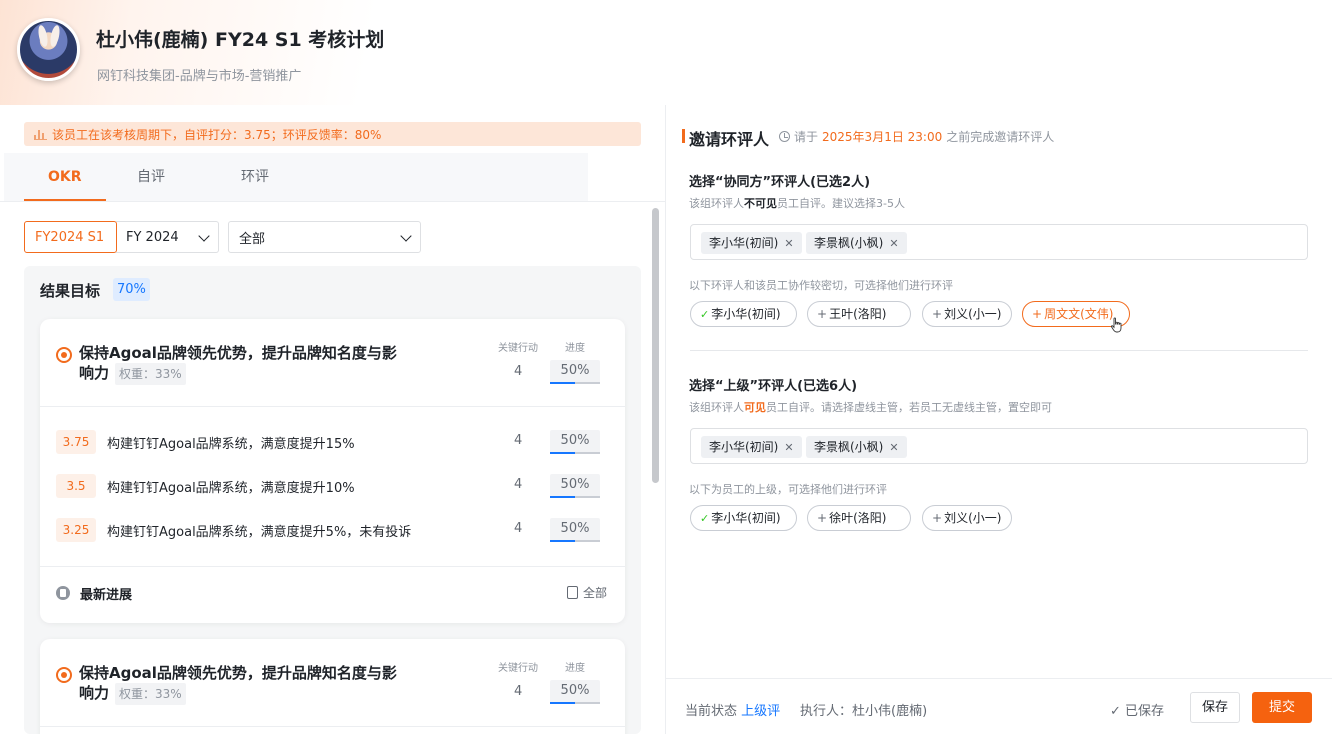 This screenshot has height=734, width=1332. What do you see at coordinates (255, 177) in the screenshot?
I see `tab-peer-review: 环评` at bounding box center [255, 177].